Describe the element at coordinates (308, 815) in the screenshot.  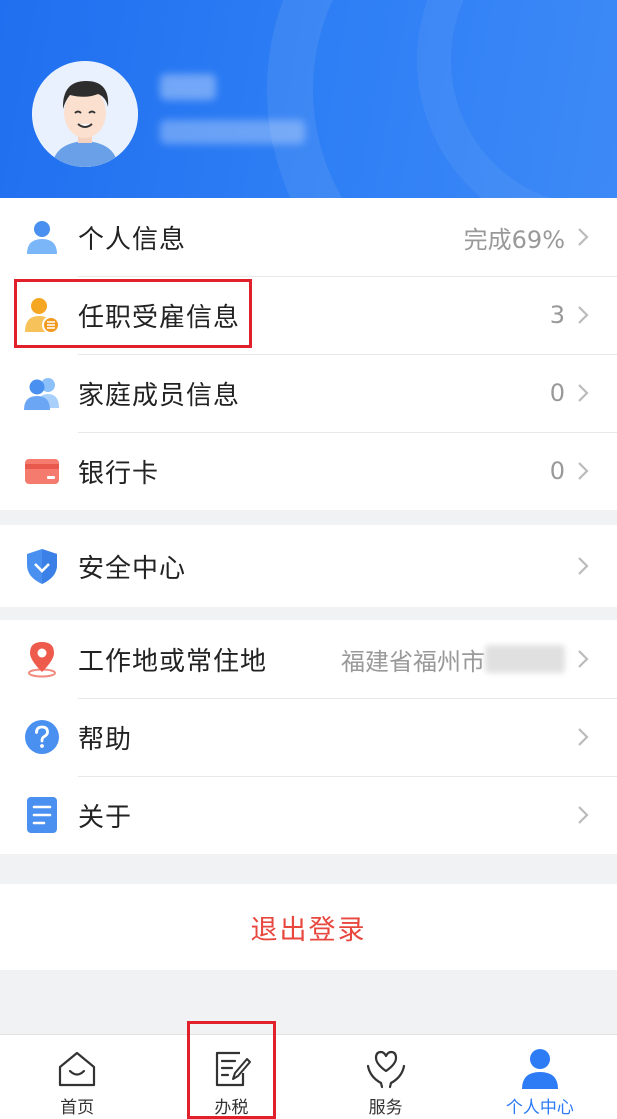
I see `menu-item-about: 关于` at that location.